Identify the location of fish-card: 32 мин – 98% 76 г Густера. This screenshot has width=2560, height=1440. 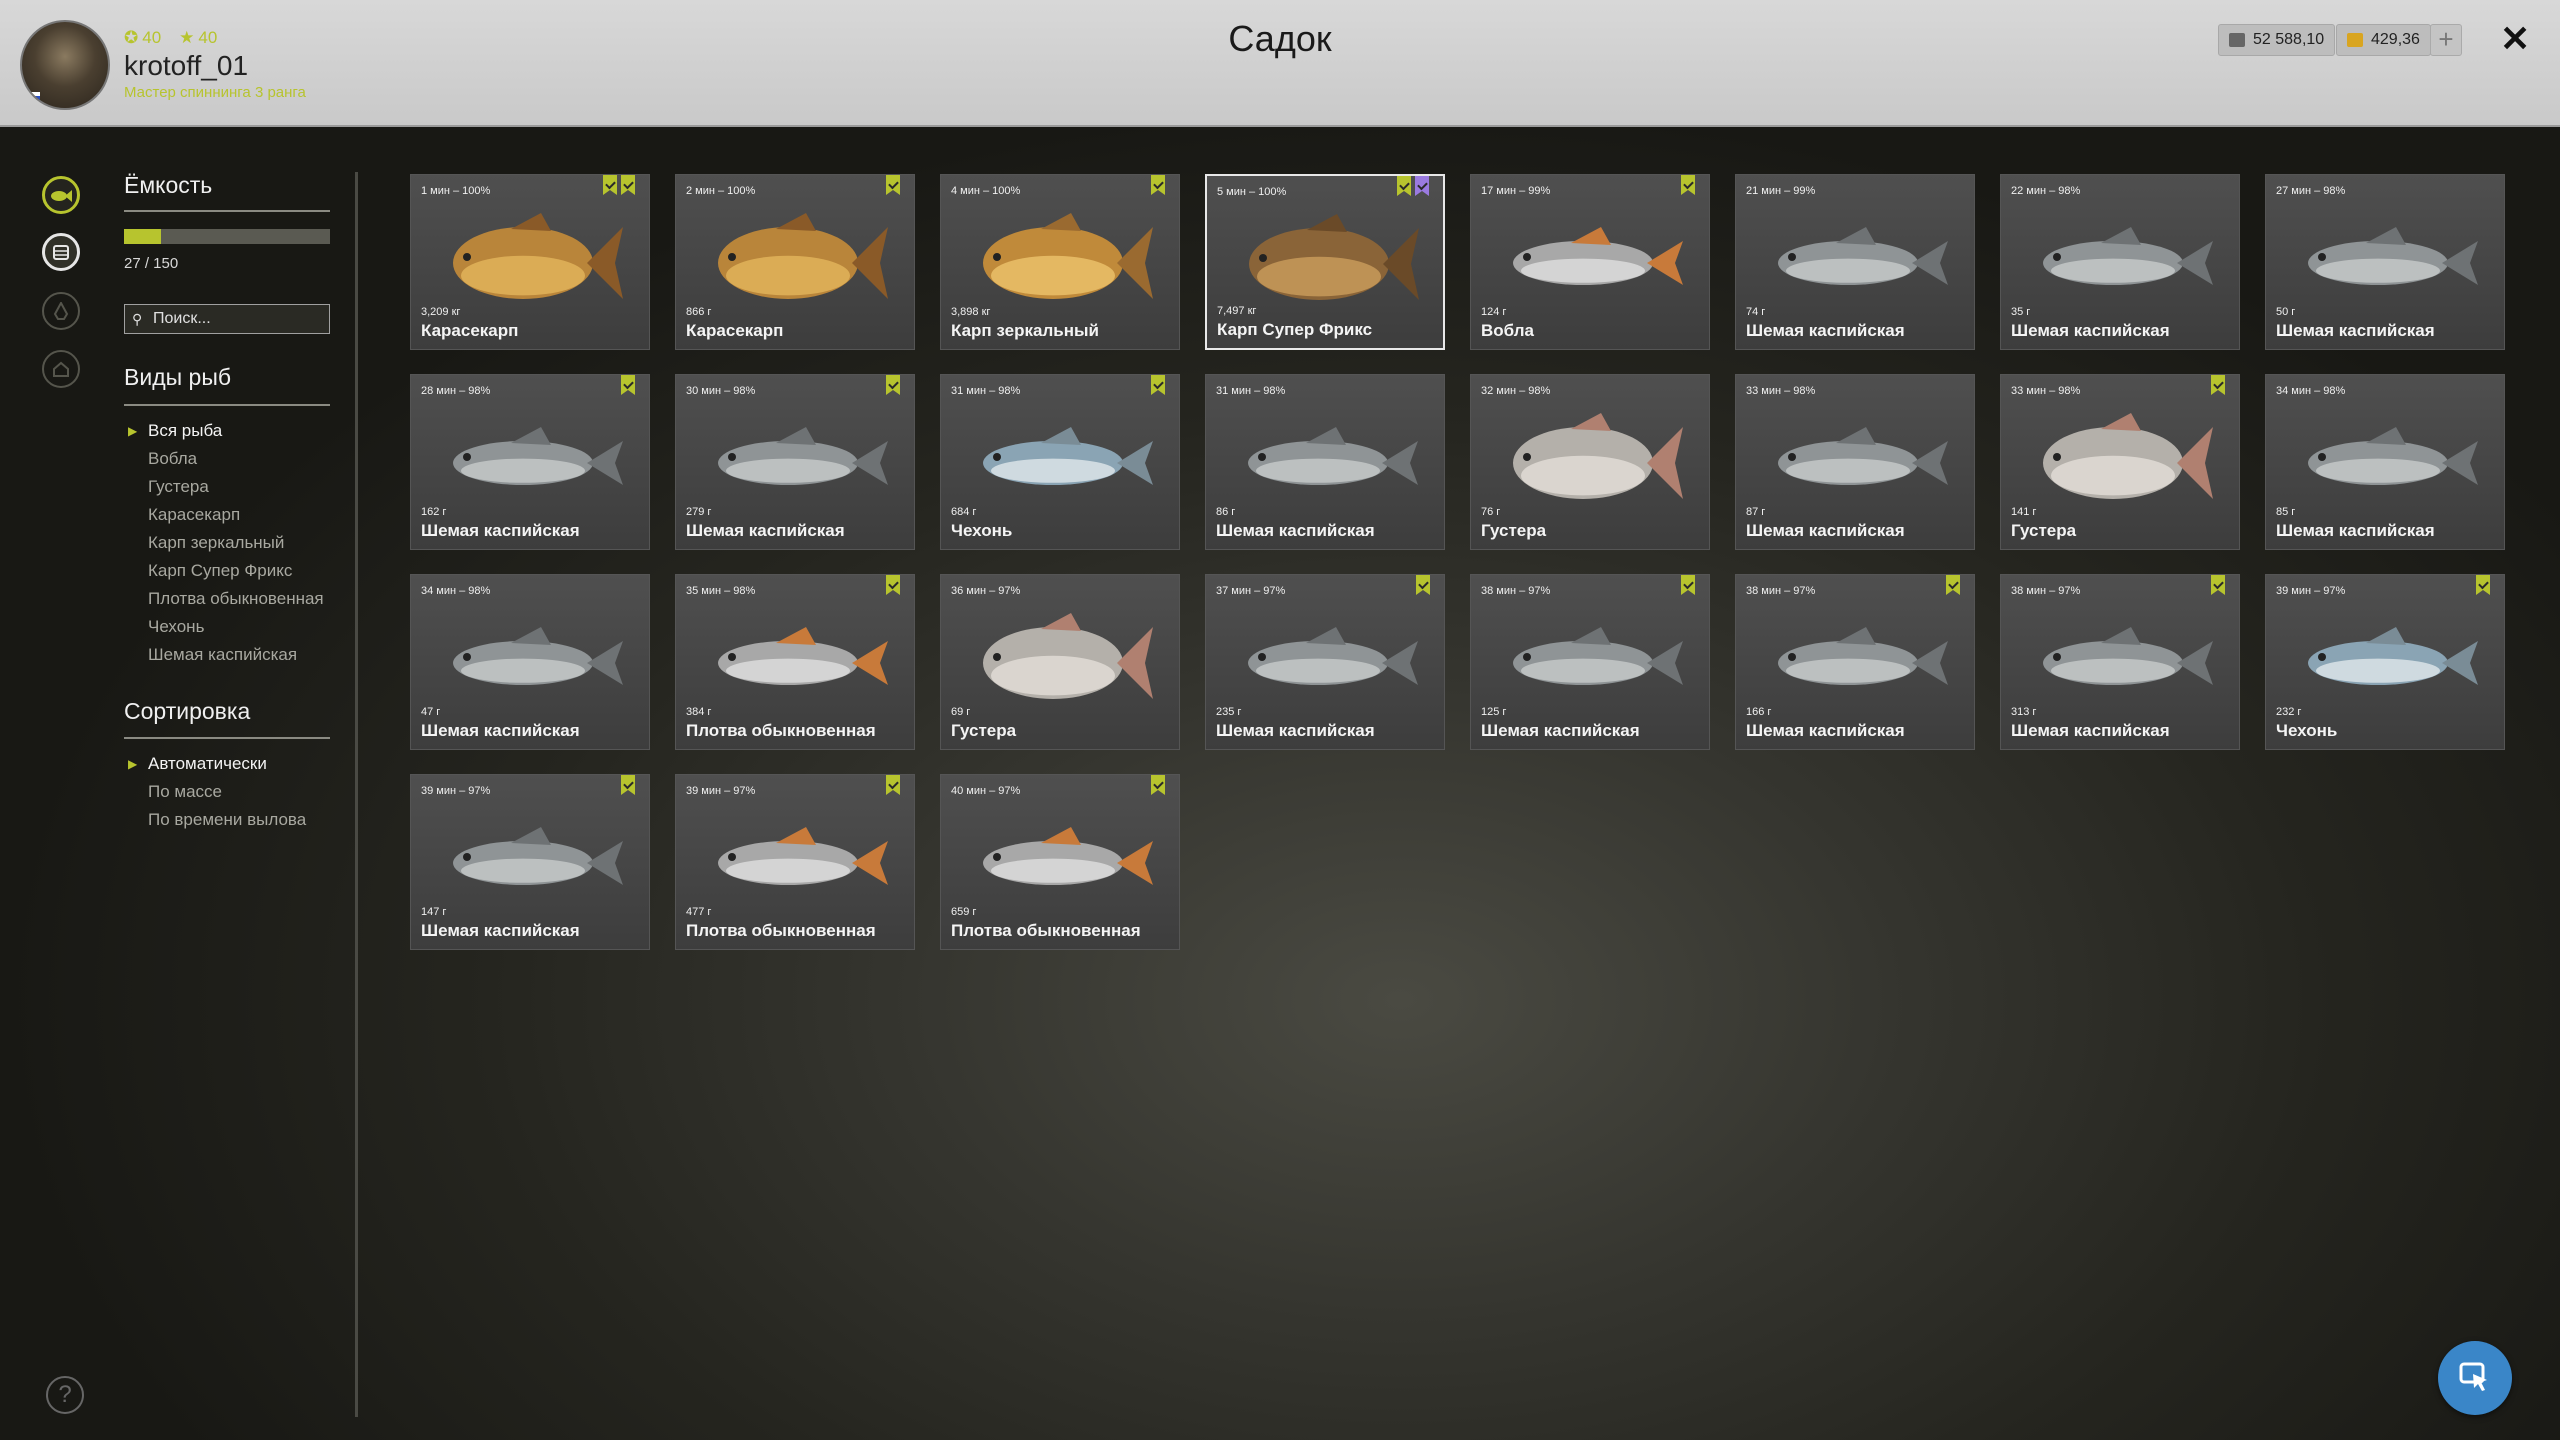
(1590, 462).